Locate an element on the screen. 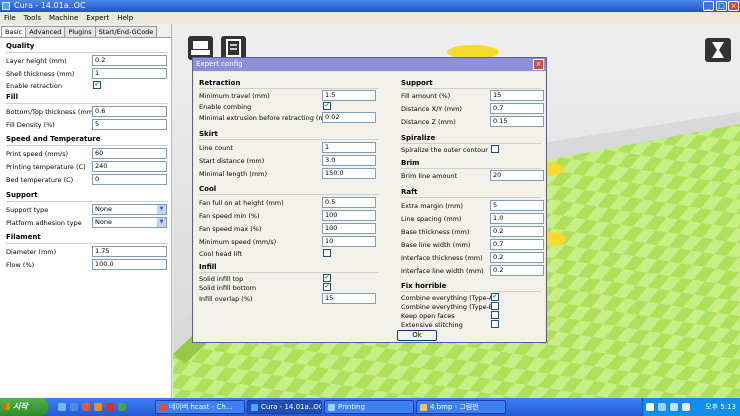 Image resolution: width=740 pixels, height=416 pixels. platform-adhesion-select: None ▼ is located at coordinates (129, 222).